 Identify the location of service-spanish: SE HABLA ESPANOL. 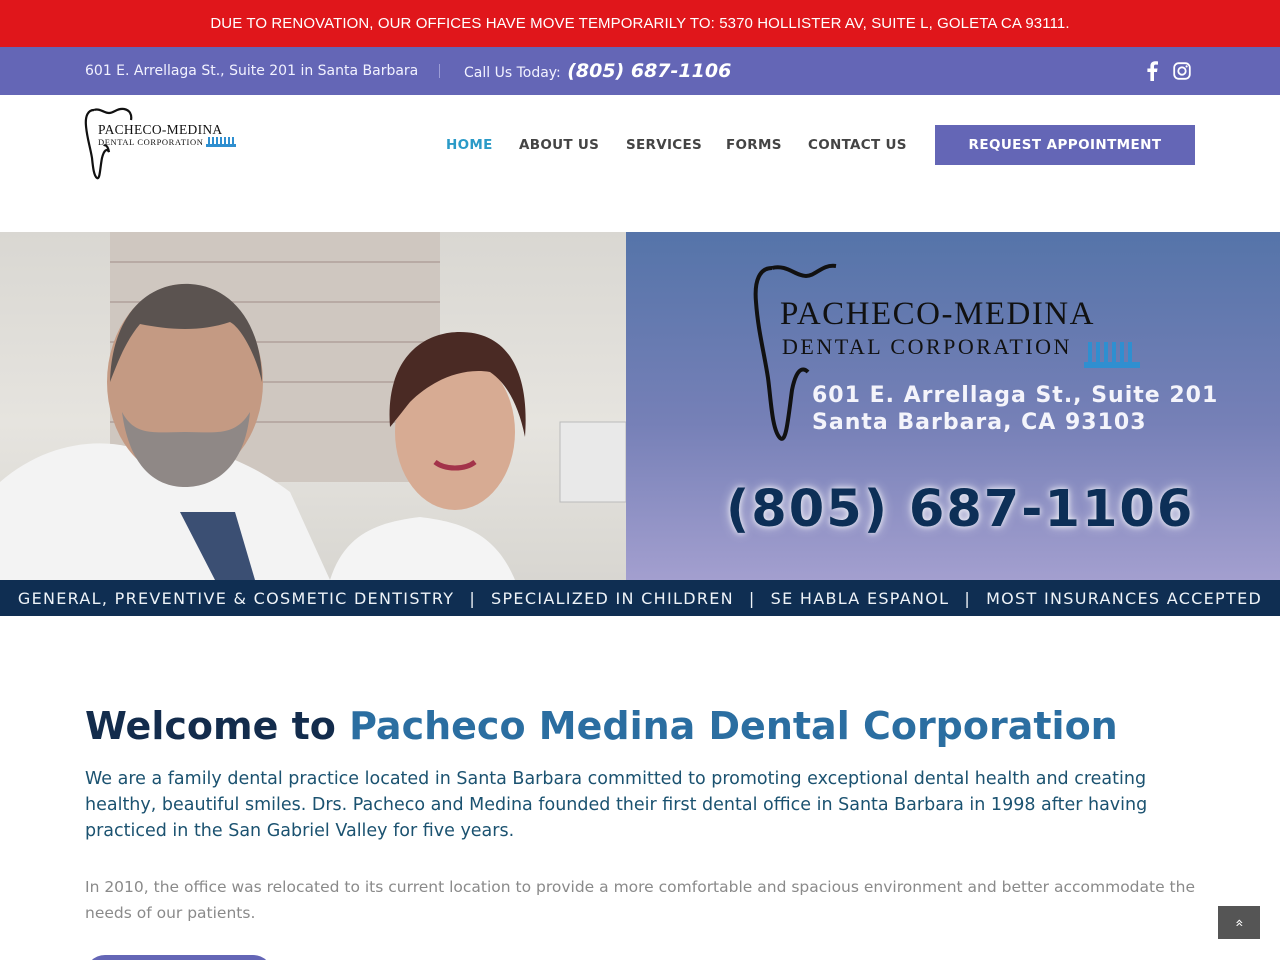
(860, 598).